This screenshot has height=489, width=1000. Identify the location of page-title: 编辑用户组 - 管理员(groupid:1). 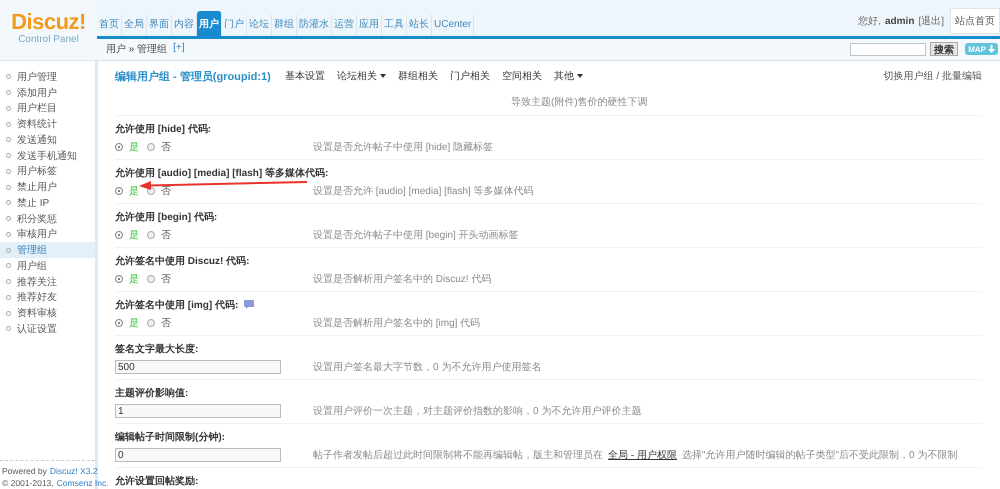
(193, 77).